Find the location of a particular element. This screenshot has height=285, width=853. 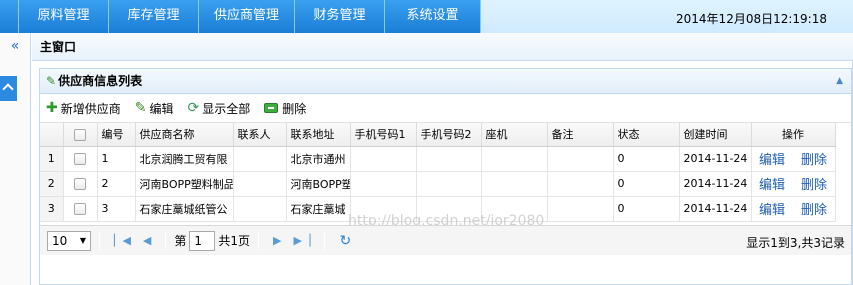

column-header-id: 编号 is located at coordinates (116, 135).